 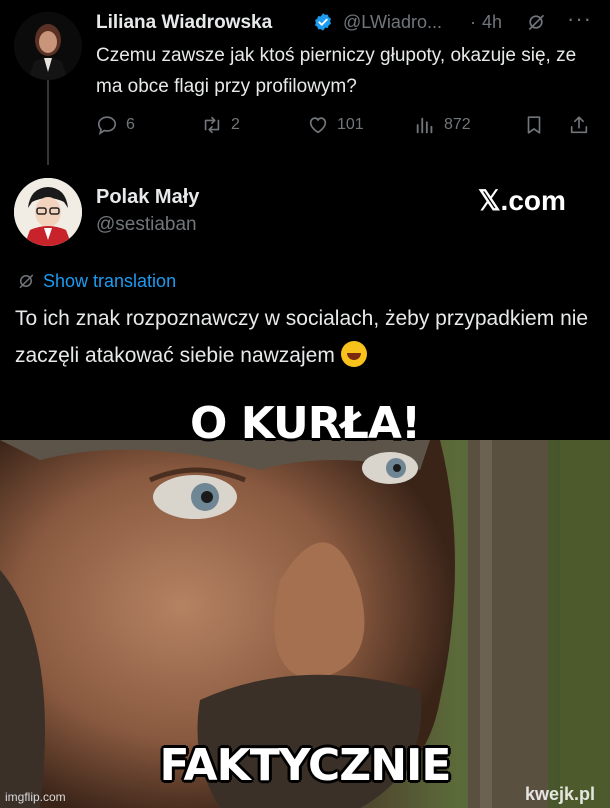 I want to click on verified-badge-icon, so click(x=323, y=22).